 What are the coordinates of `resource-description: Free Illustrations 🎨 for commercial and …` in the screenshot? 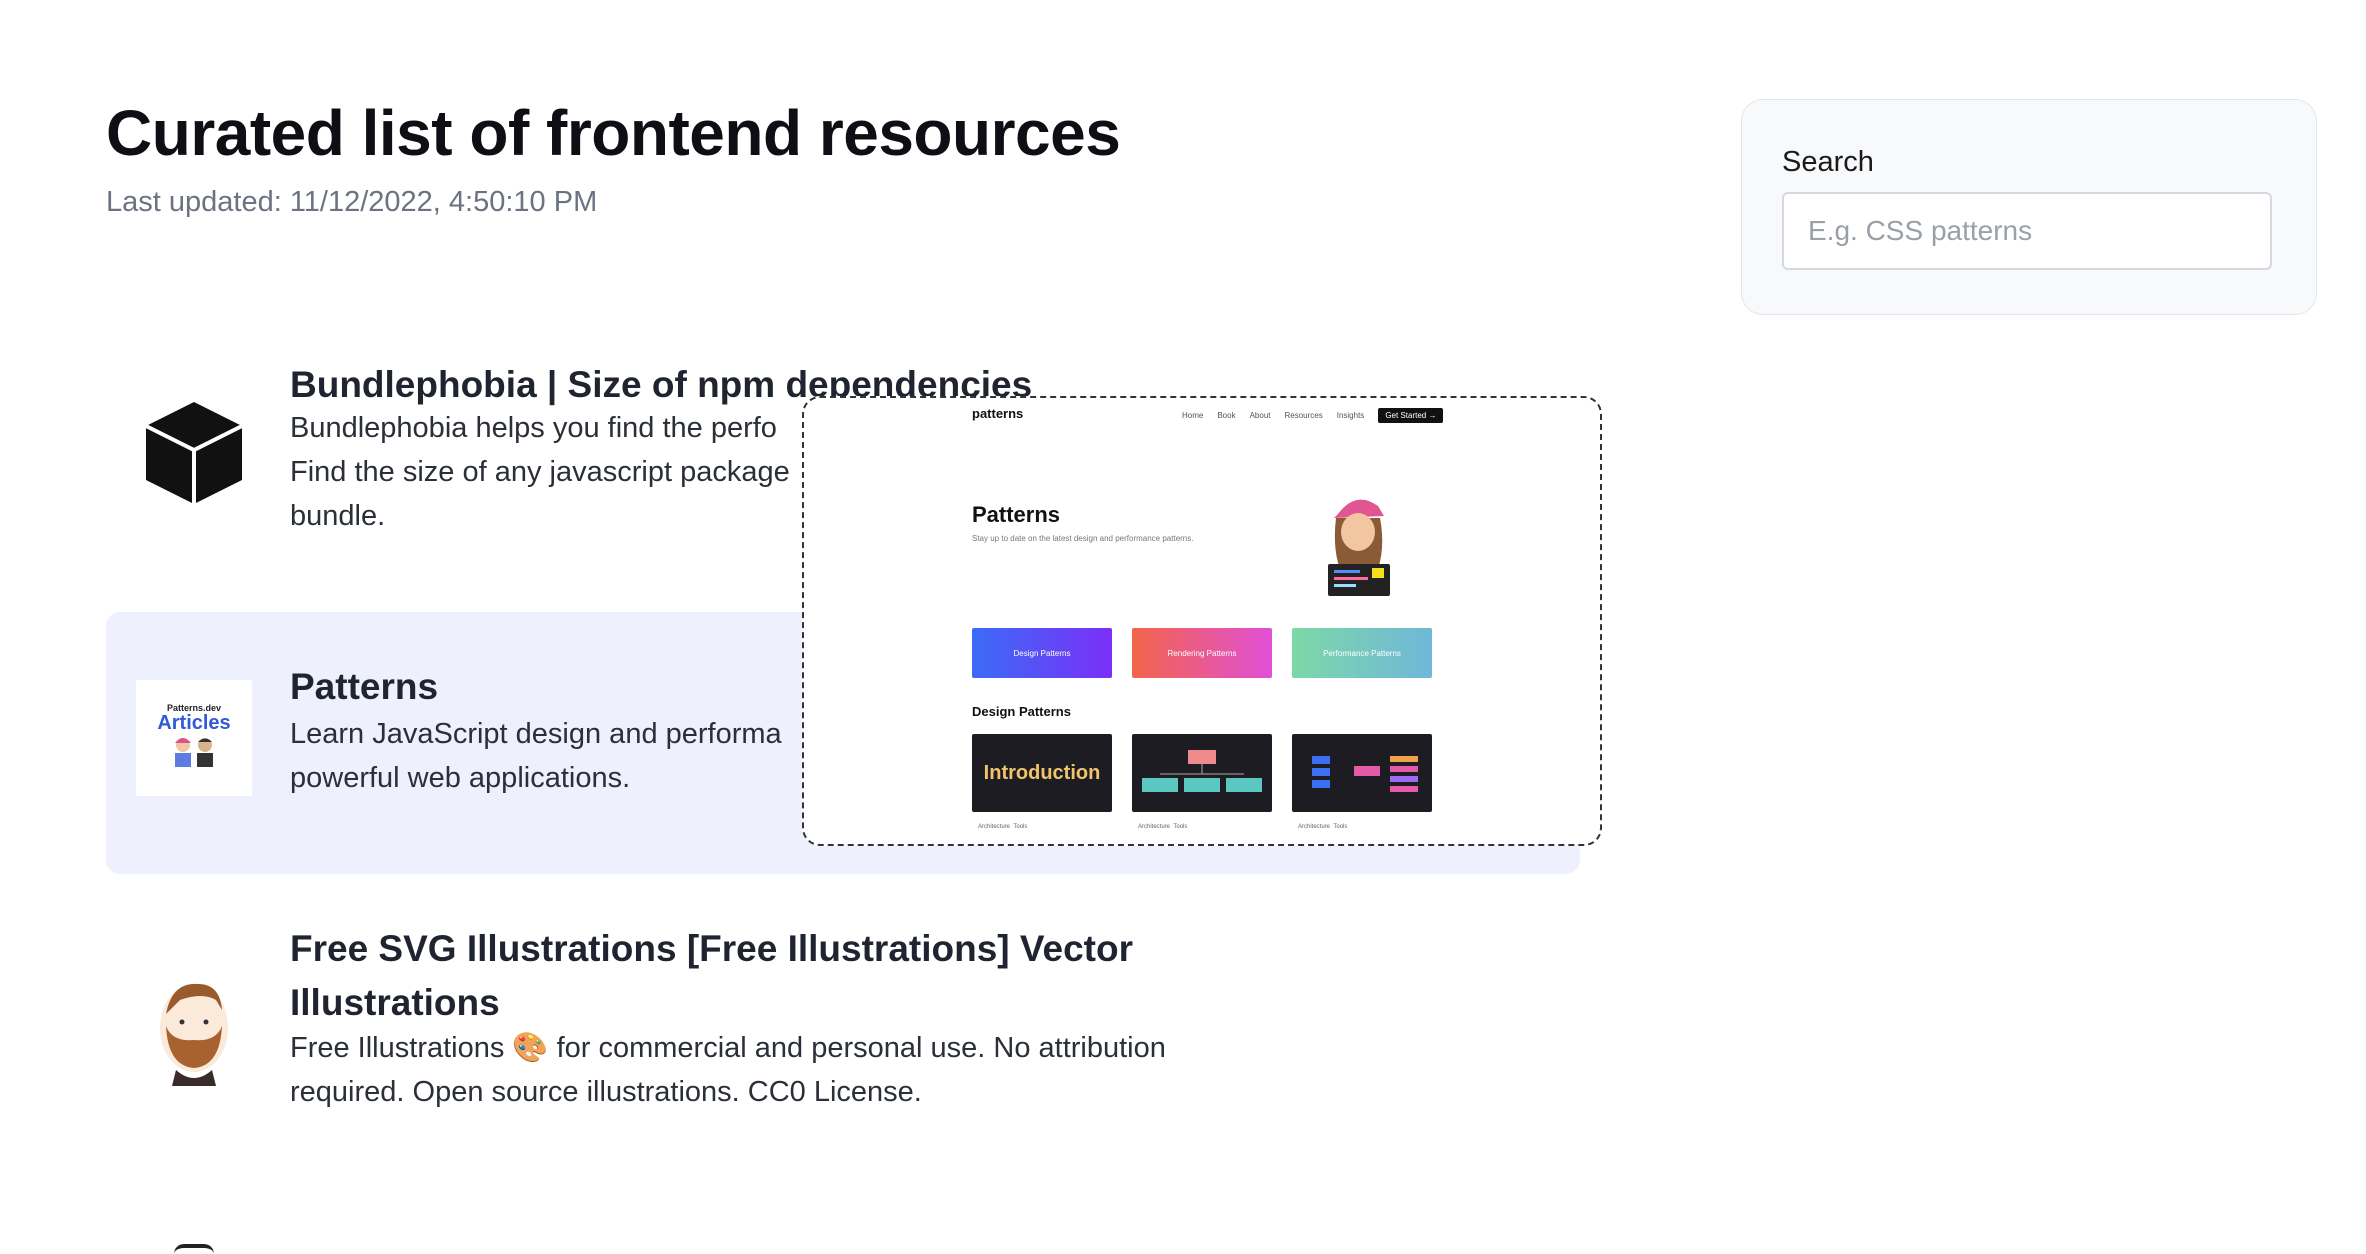 It's located at (728, 1070).